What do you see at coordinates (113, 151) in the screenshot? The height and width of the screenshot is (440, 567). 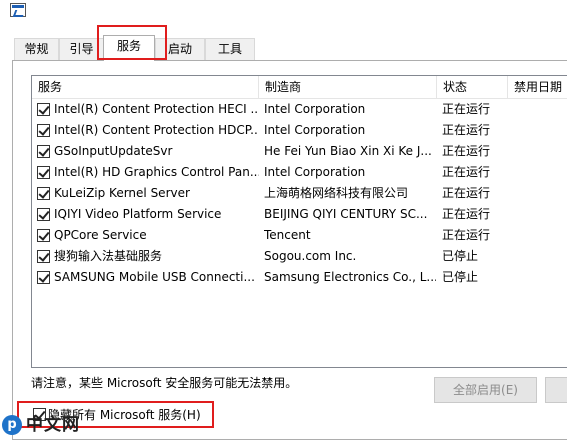 I see `service-name: GSoInputUpdateSvr` at bounding box center [113, 151].